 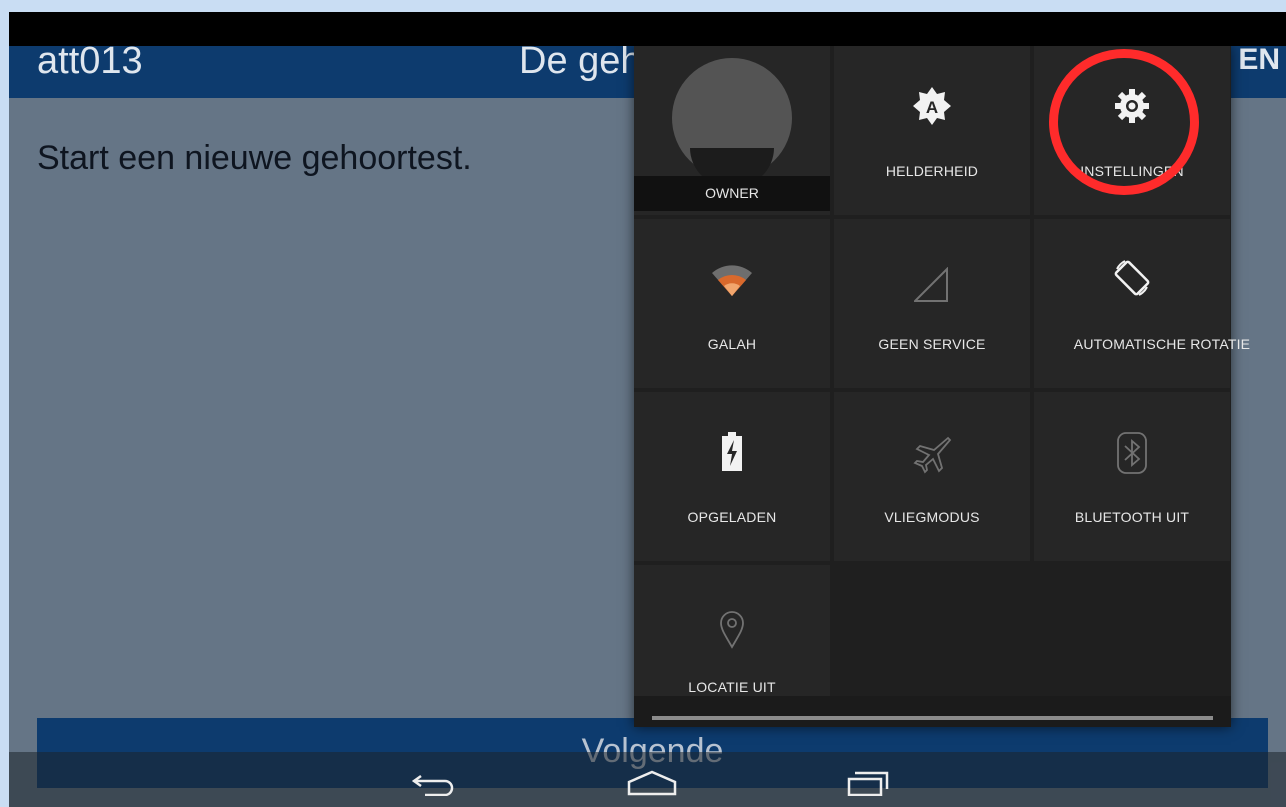 What do you see at coordinates (732, 193) in the screenshot?
I see `owner-label: OWNER` at bounding box center [732, 193].